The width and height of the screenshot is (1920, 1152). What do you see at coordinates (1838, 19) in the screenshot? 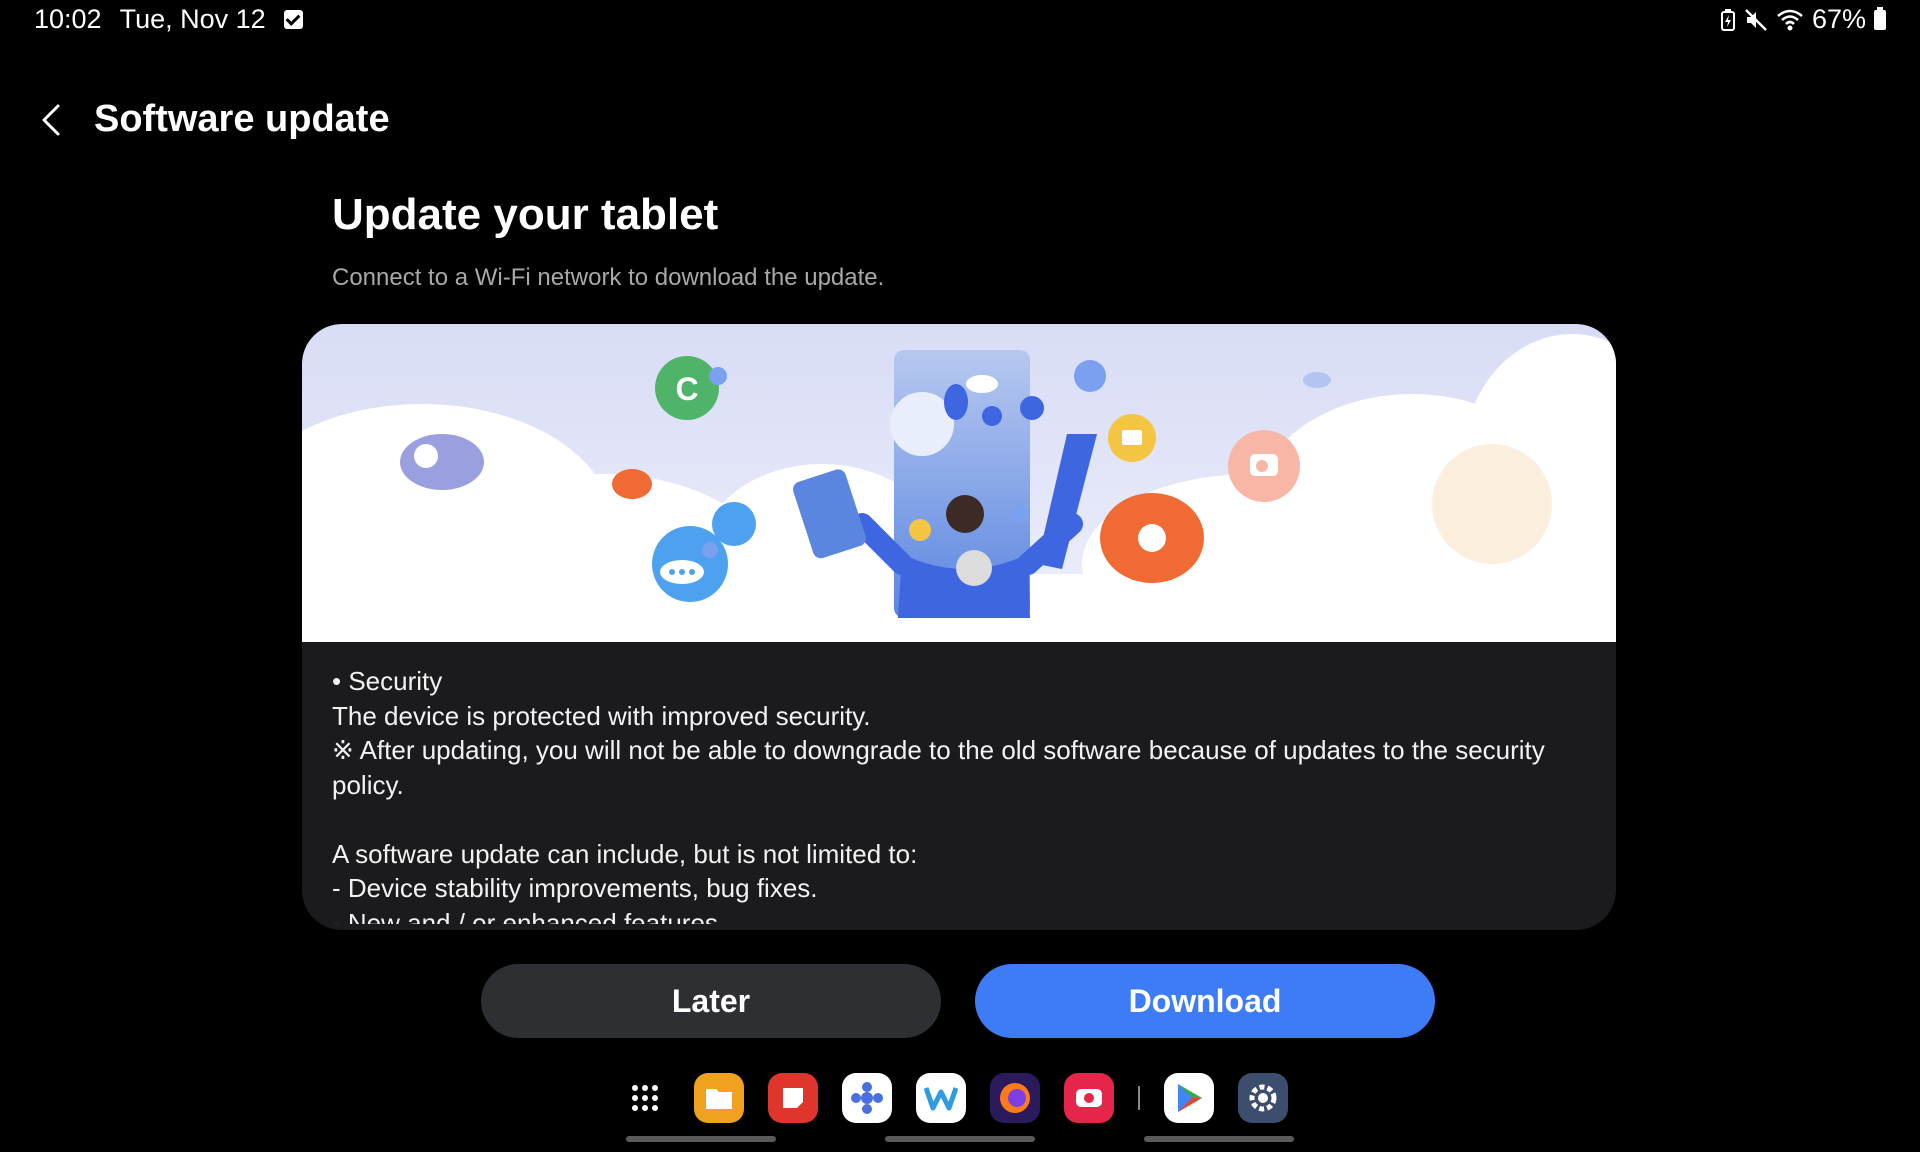
I see `battery-percent: 67%` at bounding box center [1838, 19].